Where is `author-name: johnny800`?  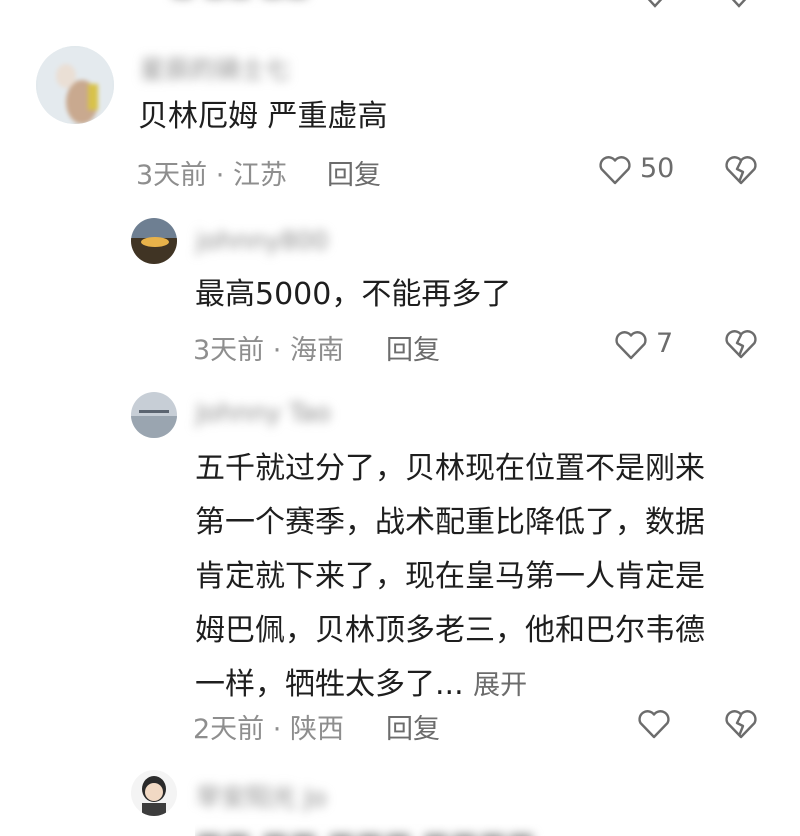 author-name: johnny800 is located at coordinates (262, 240).